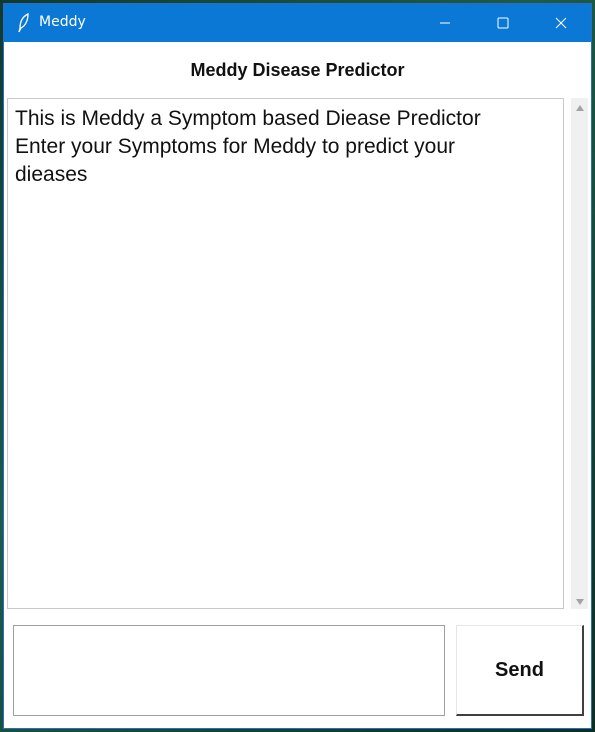 The width and height of the screenshot is (595, 732). Describe the element at coordinates (297, 23) in the screenshot. I see `title-bar: Meddy` at that location.